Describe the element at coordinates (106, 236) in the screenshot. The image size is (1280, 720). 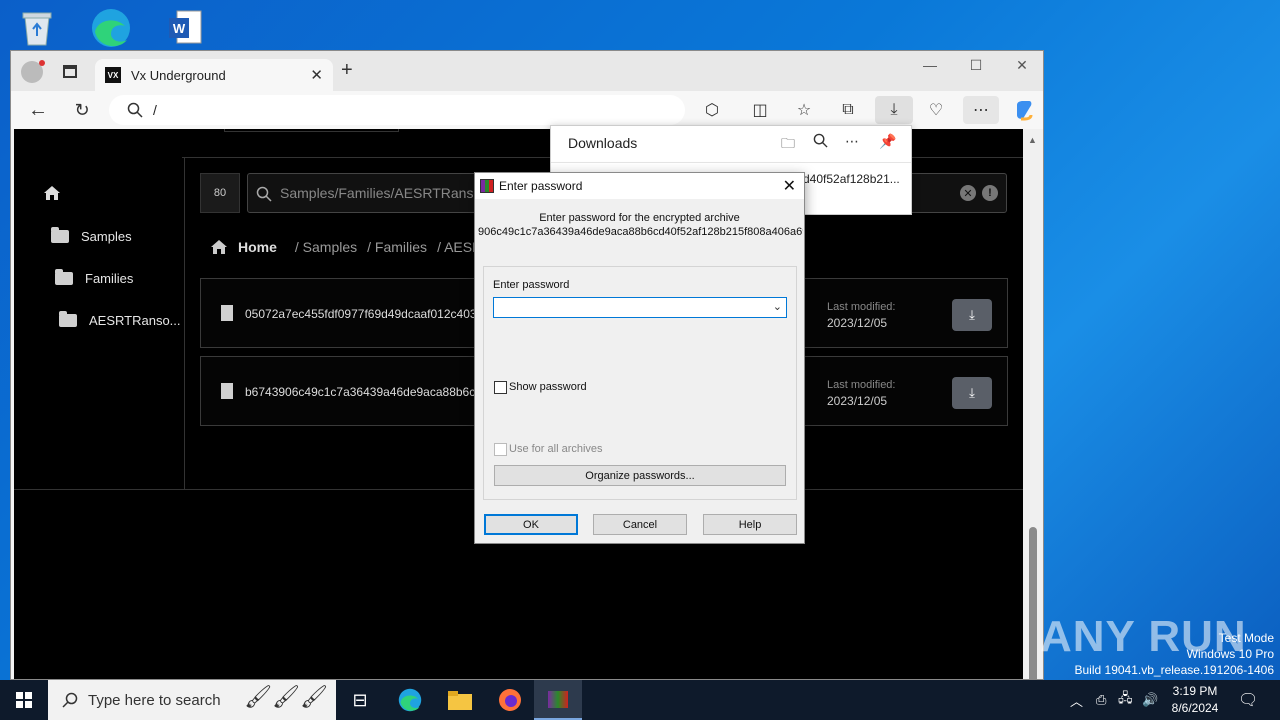
I see `sidebar-item-label: Samples` at that location.